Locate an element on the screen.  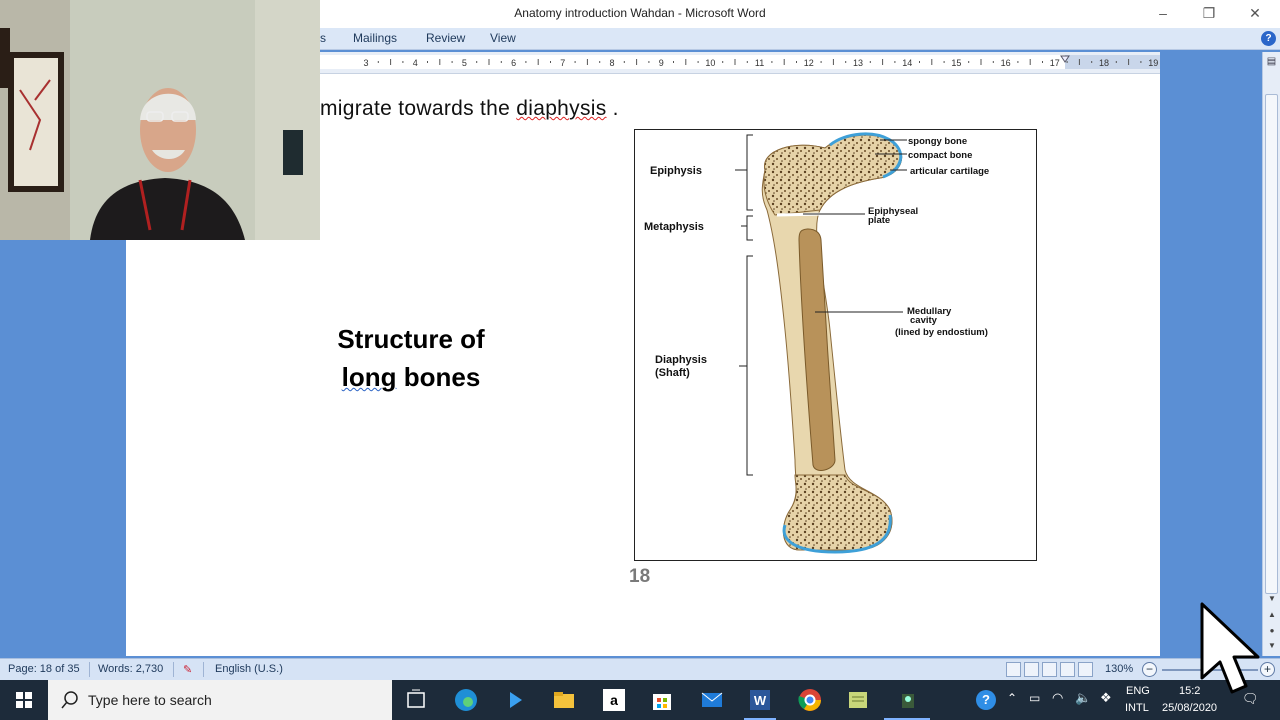
task-view-icon is located at coordinates (416, 700).